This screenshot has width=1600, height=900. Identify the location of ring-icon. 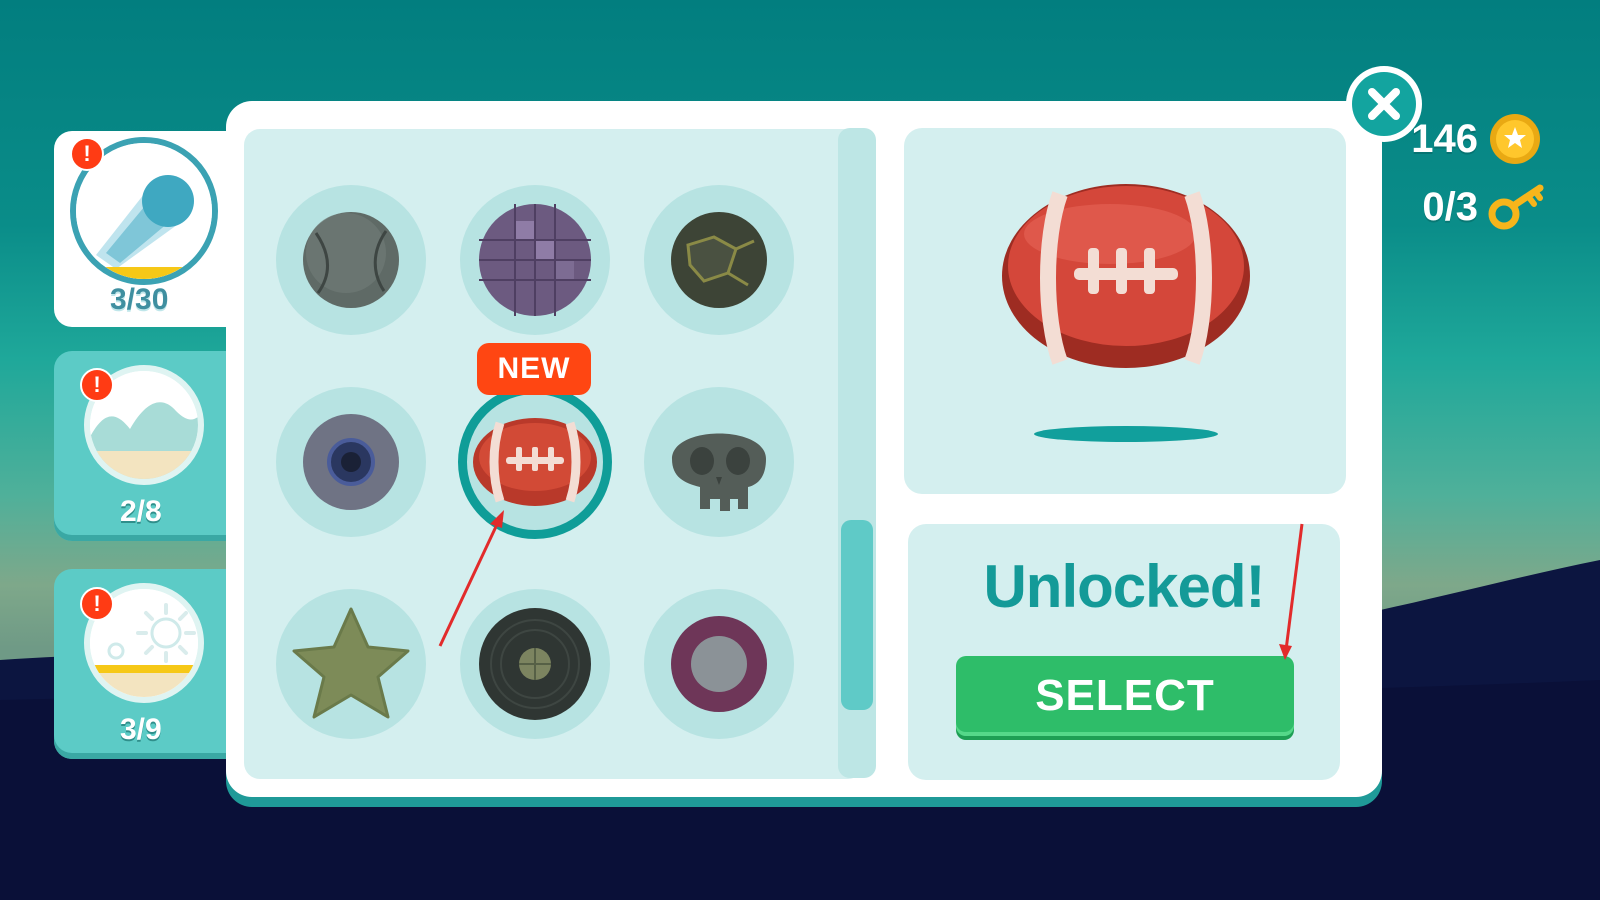
(719, 664).